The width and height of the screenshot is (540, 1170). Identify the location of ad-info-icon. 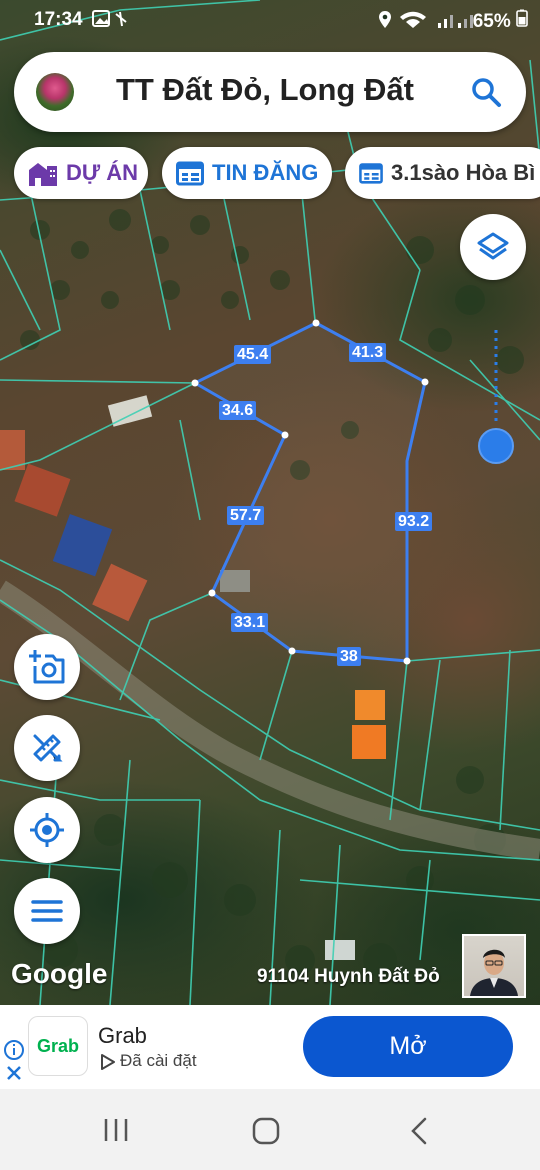
(14, 1050).